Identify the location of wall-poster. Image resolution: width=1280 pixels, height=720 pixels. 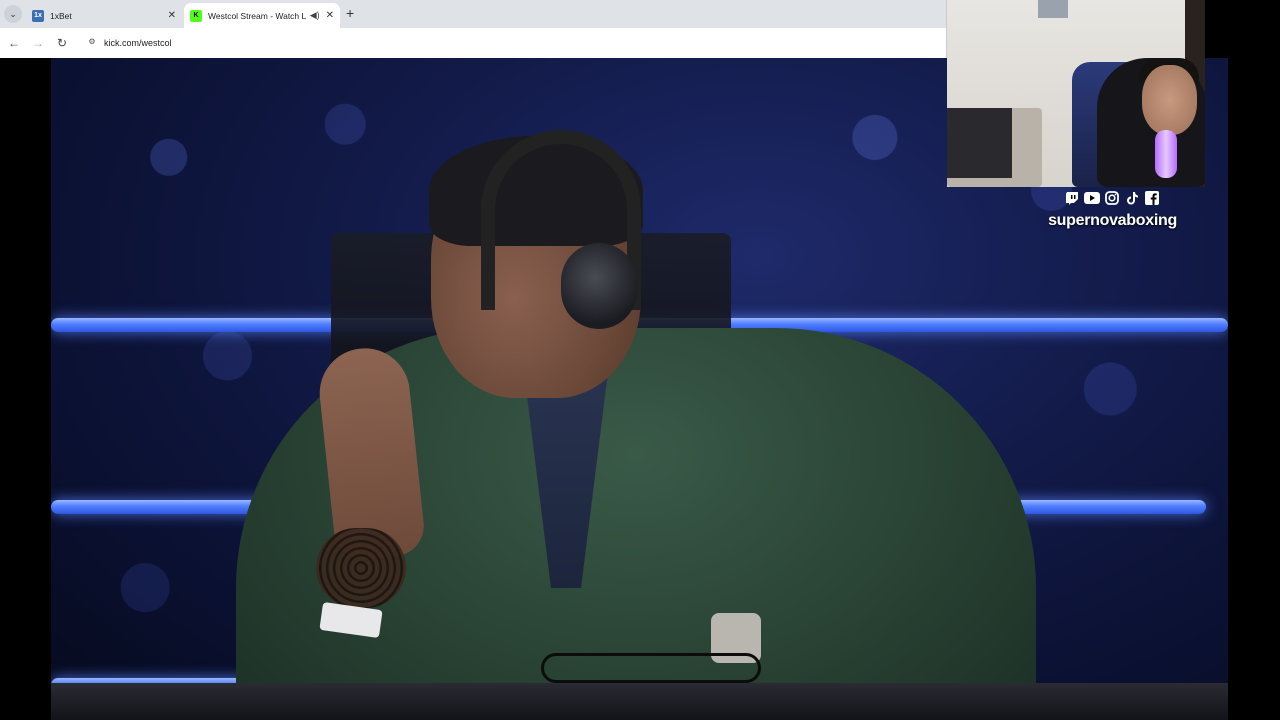
(1053, 9).